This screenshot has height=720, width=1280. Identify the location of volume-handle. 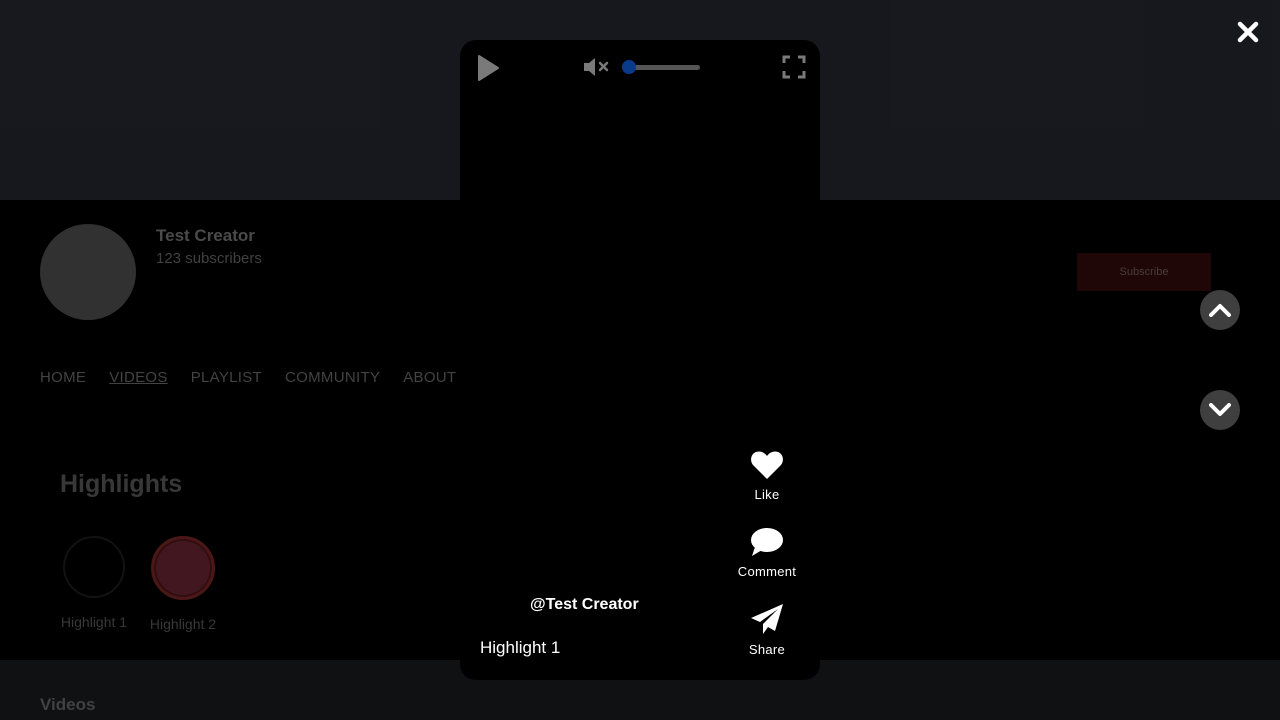
(629, 67).